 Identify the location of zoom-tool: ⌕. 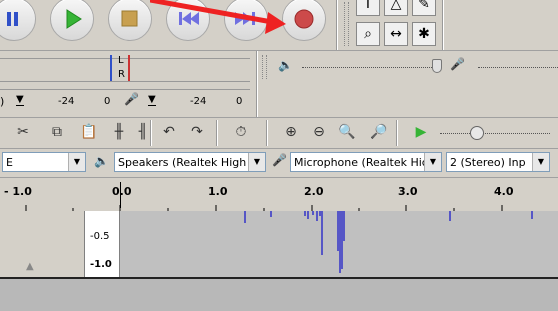
(368, 34).